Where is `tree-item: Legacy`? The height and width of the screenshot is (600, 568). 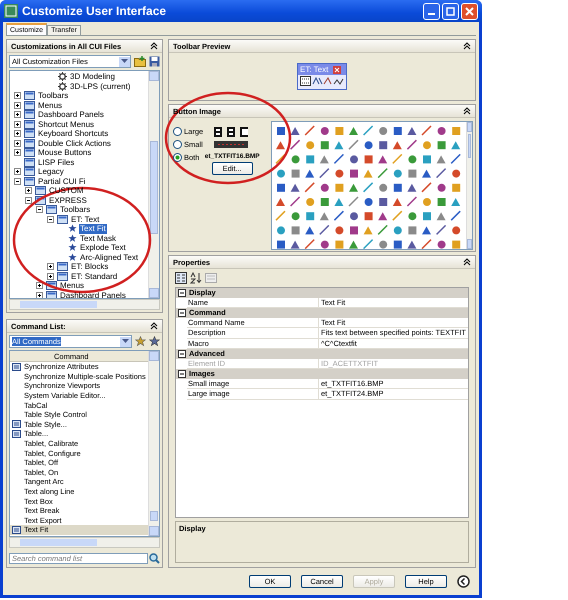
tree-item: Legacy is located at coordinates (51, 171).